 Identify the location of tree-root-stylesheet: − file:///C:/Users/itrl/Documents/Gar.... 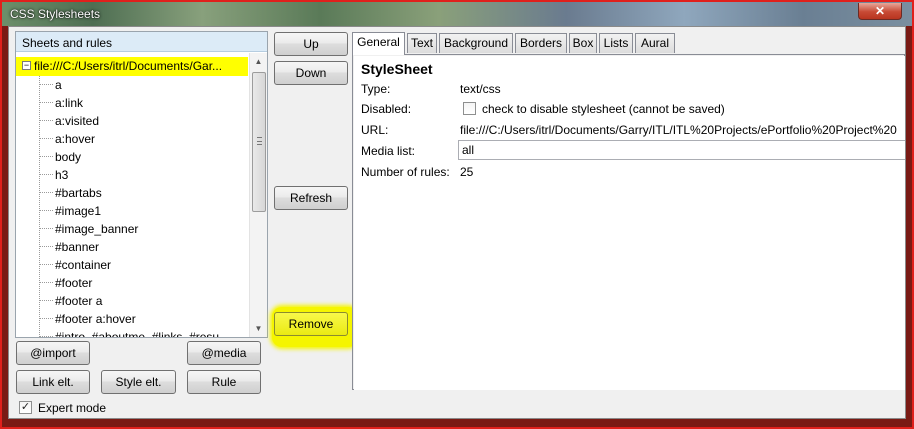
(132, 66).